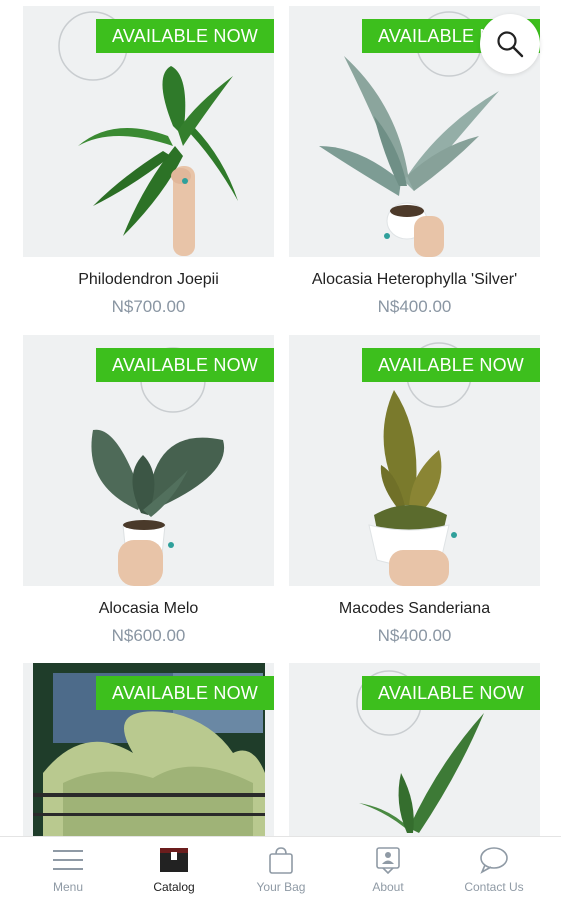  What do you see at coordinates (148, 609) in the screenshot?
I see `product-name: Alocasia Melo` at bounding box center [148, 609].